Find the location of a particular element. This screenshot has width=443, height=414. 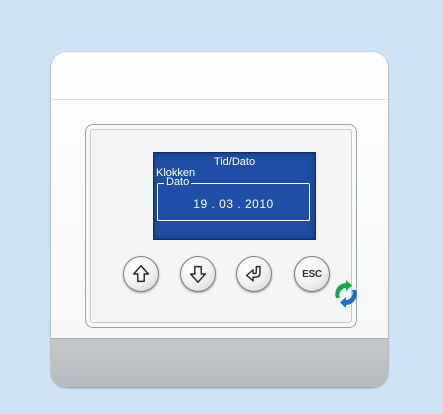

esc-button-label: ESC is located at coordinates (312, 274).